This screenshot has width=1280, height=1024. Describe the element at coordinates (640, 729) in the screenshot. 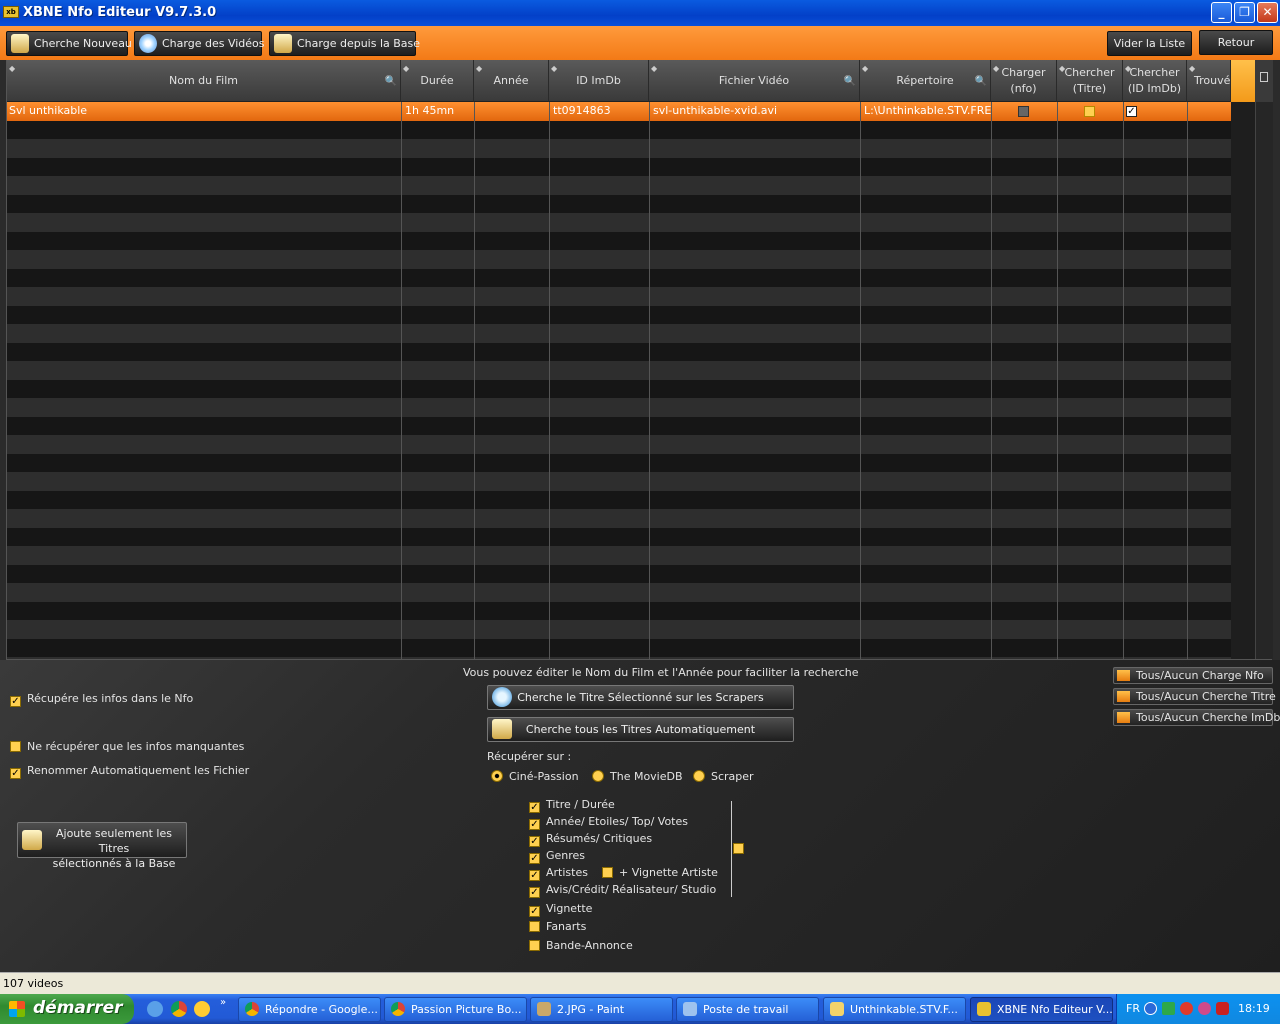

I see `search-all-button: Cherche tous les Titres Automatiquement` at that location.